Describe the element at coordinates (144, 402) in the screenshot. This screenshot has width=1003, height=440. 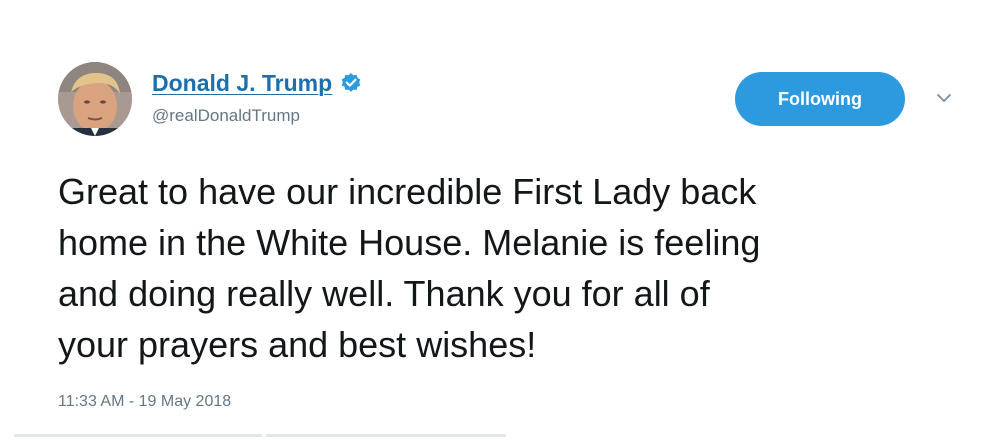
I see `tweet-timestamp: 11:33 AM - 19 May 2018` at that location.